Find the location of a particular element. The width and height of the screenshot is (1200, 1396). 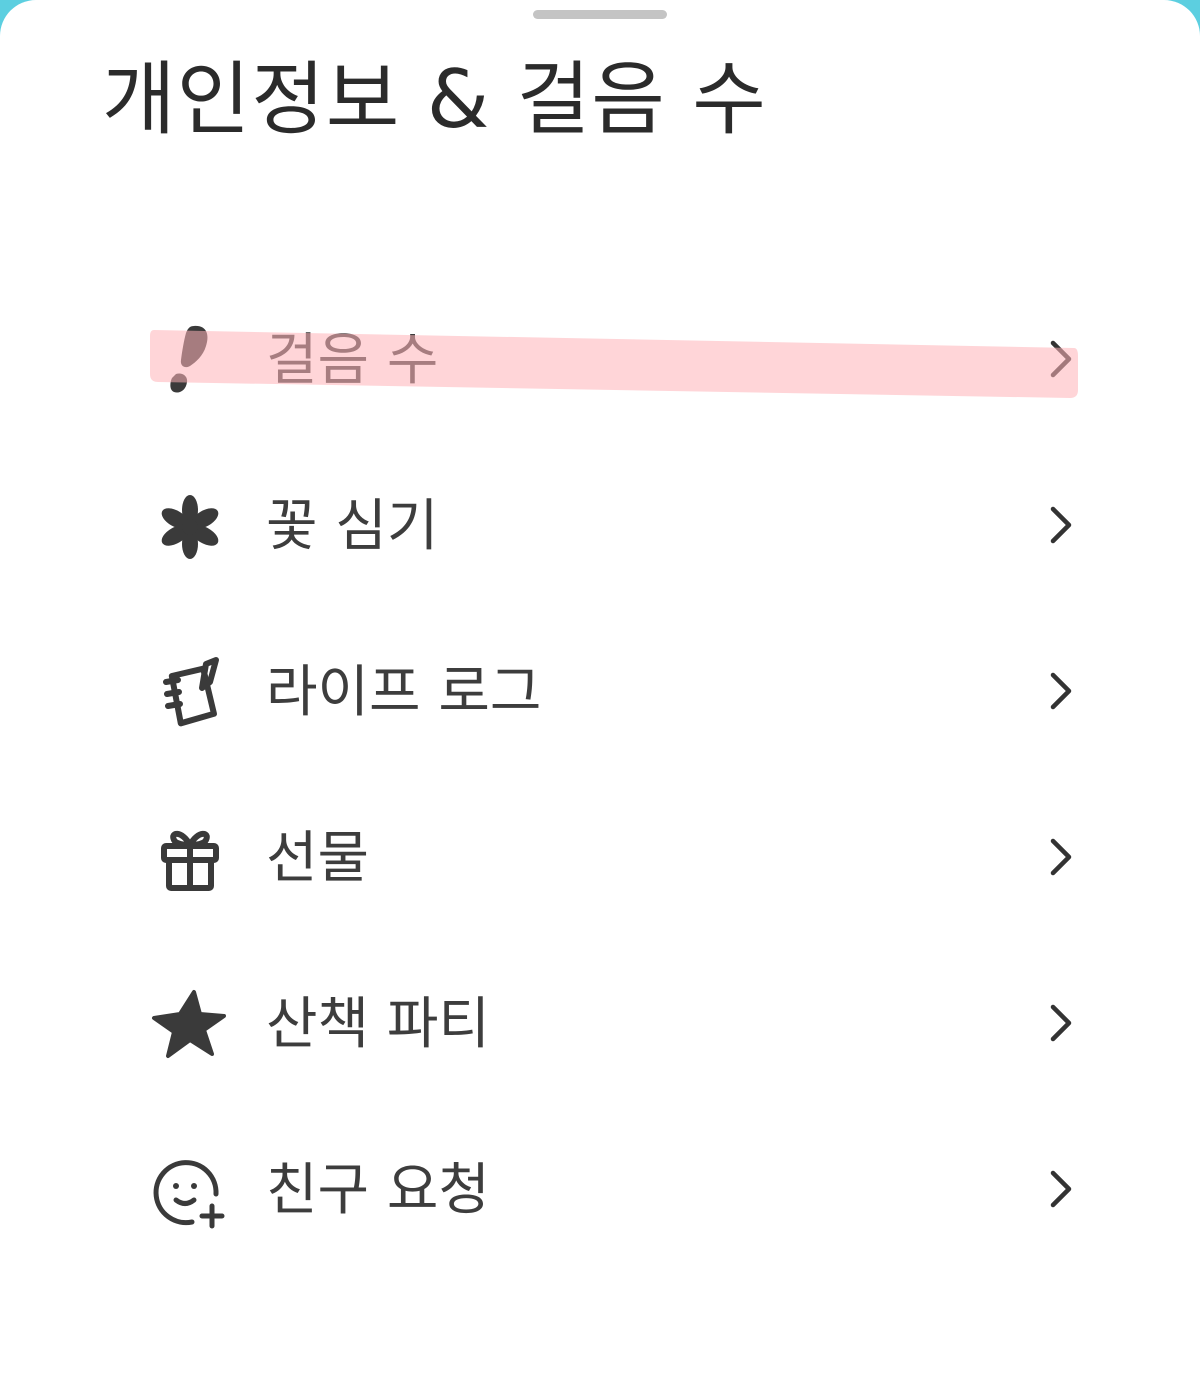

menu-item-life-log: 라이프 로그 is located at coordinates (616, 690).